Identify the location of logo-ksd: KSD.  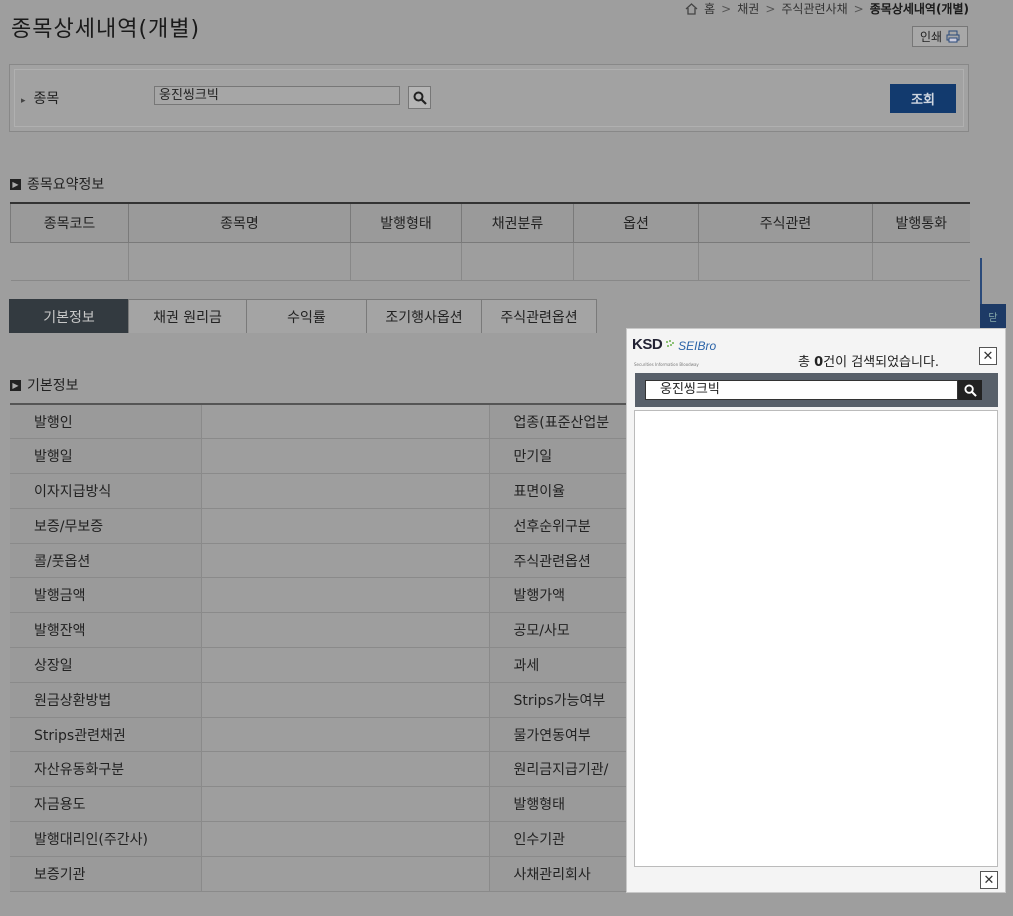
(647, 344).